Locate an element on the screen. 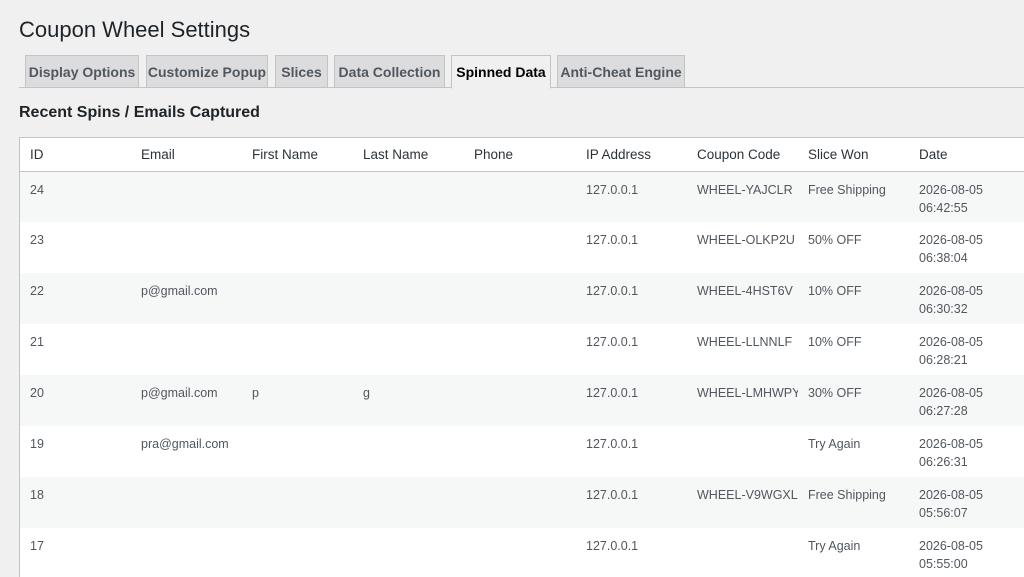 This screenshot has width=1024, height=577. cell-coupon-code: WHEEL-LMHWPY is located at coordinates (747, 393).